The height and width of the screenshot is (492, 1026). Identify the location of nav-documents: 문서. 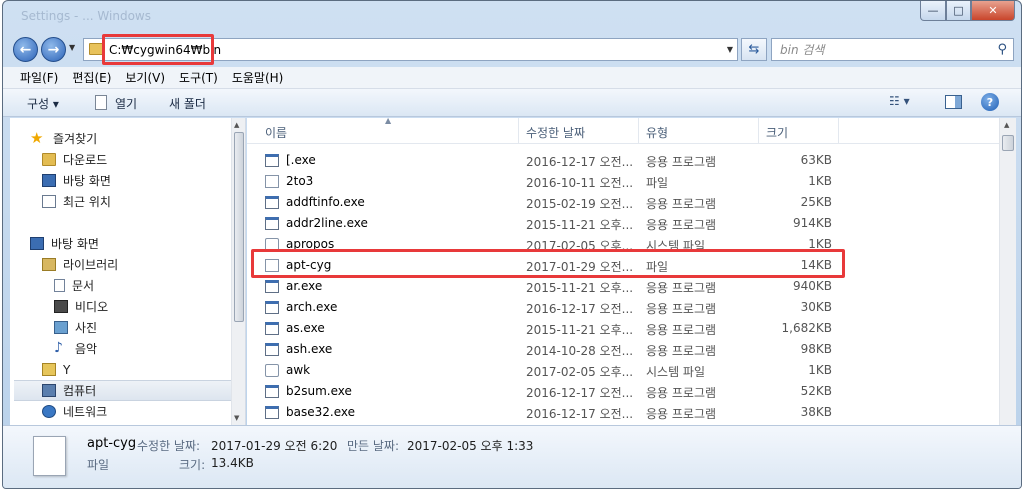
(149, 285).